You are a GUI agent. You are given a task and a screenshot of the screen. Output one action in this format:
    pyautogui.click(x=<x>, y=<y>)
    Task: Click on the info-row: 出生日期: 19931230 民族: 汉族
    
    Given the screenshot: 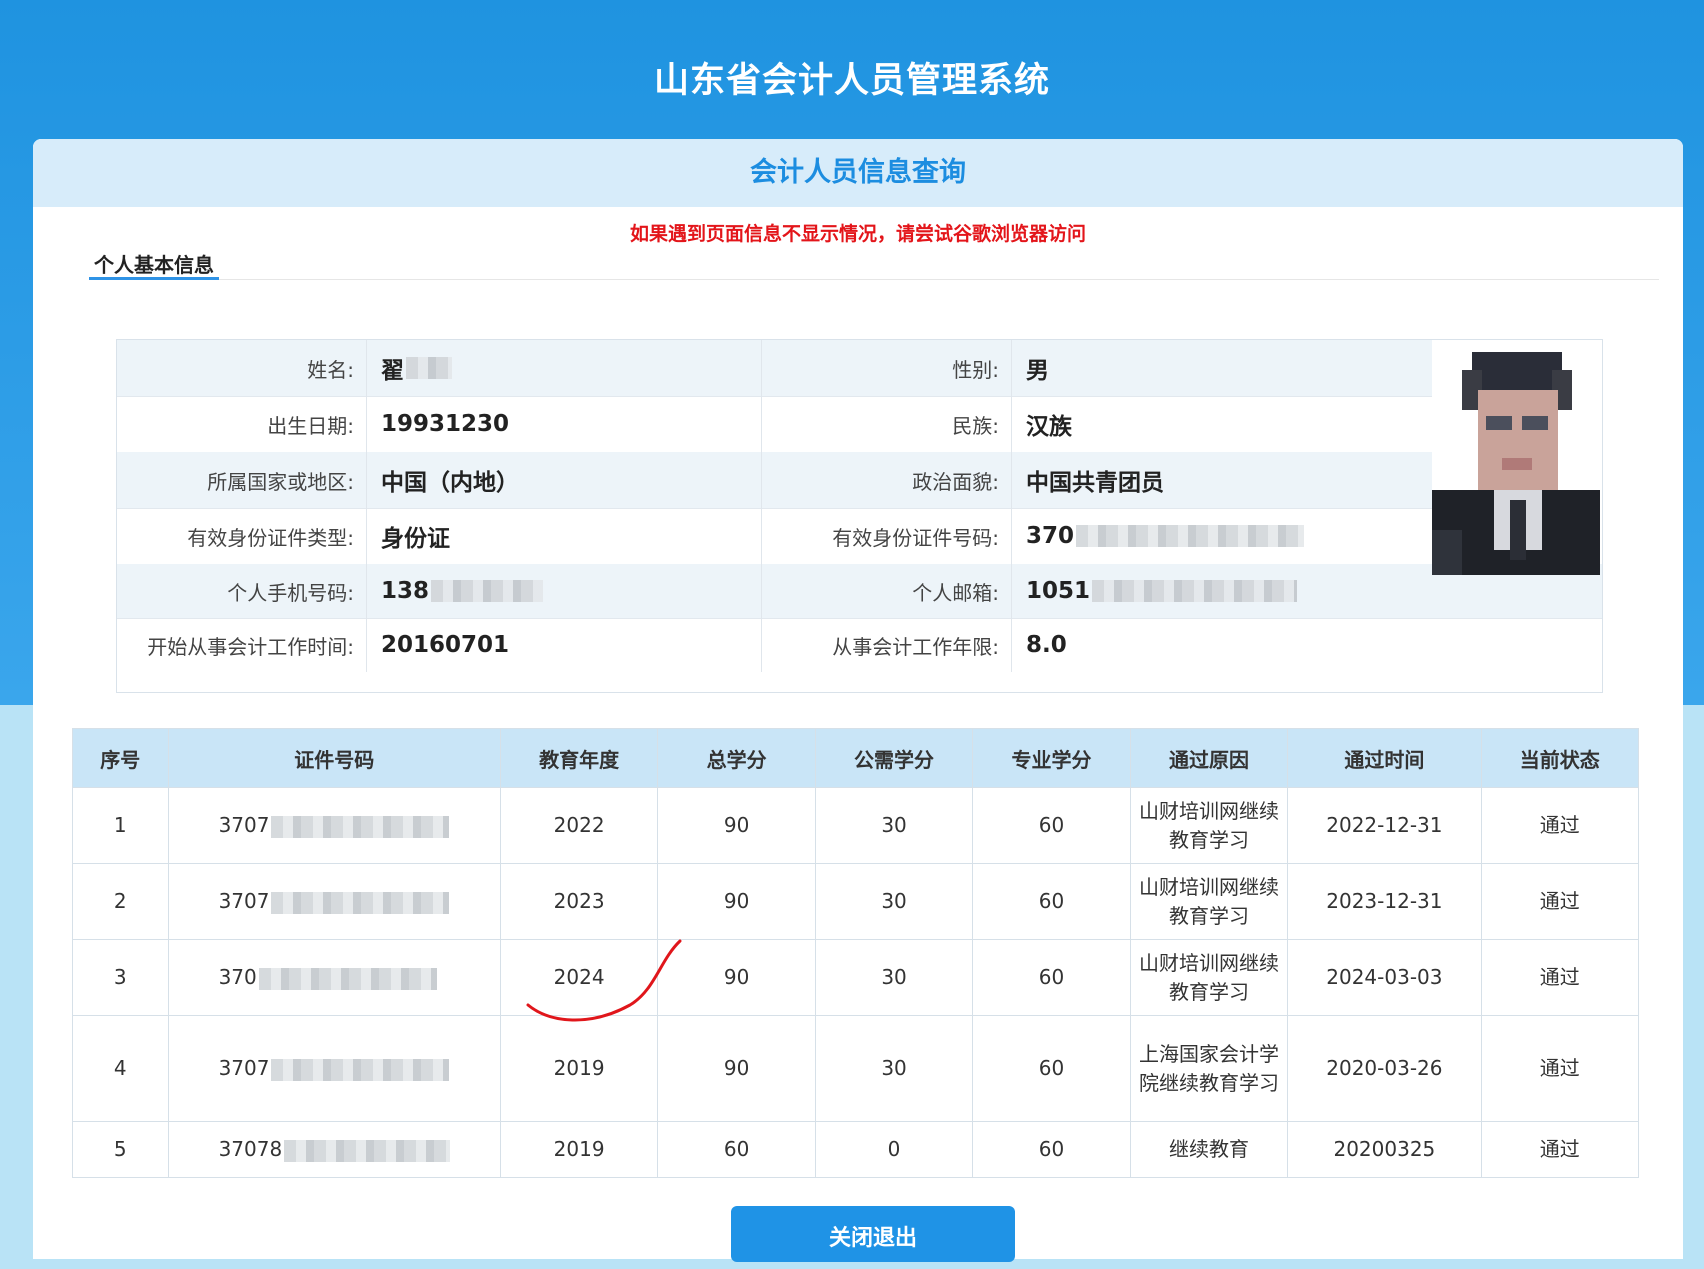 What is the action you would take?
    pyautogui.click(x=774, y=424)
    